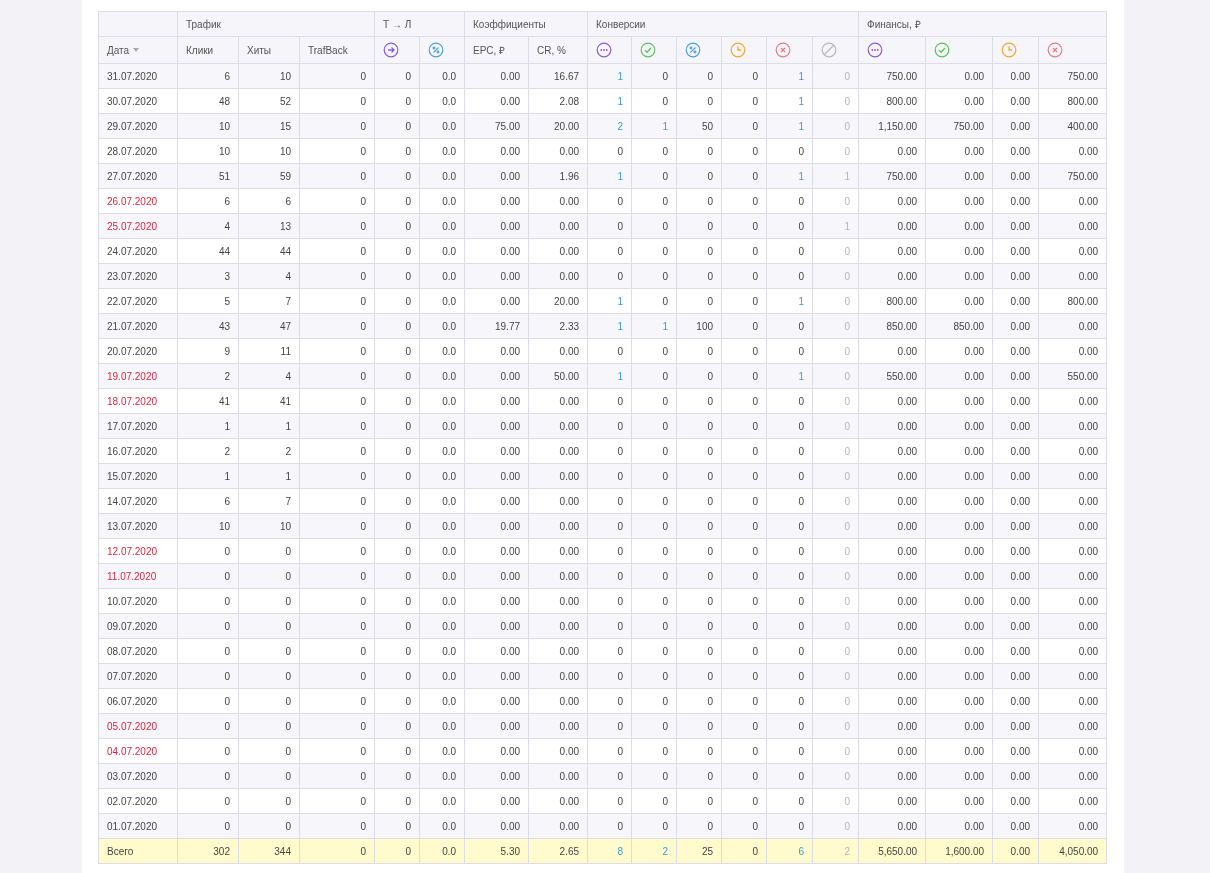 This screenshot has width=1210, height=873. I want to click on table-cell: 4,050.00, so click(1072, 851).